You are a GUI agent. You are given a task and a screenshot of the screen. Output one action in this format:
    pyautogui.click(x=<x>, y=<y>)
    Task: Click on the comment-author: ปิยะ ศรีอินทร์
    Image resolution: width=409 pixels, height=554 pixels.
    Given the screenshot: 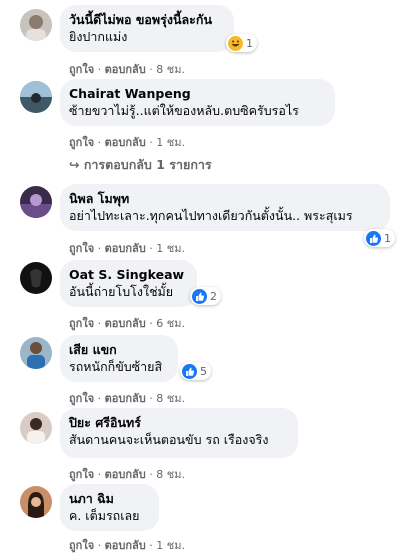 What is the action you would take?
    pyautogui.click(x=177, y=422)
    